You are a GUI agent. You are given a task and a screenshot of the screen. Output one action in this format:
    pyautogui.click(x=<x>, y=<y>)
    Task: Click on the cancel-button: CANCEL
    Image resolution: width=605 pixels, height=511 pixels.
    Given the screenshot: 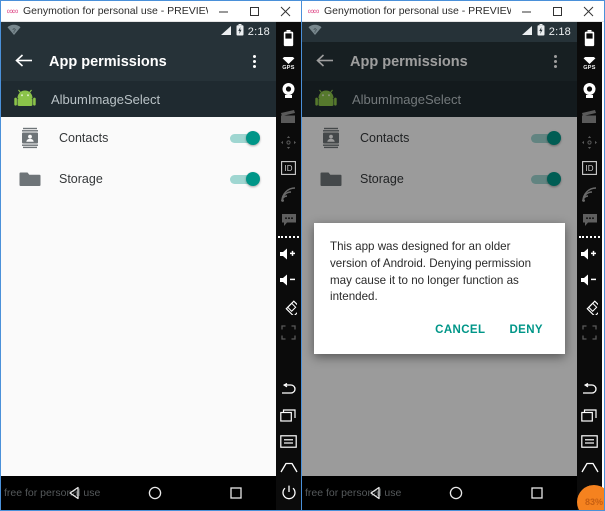 What is the action you would take?
    pyautogui.click(x=460, y=330)
    